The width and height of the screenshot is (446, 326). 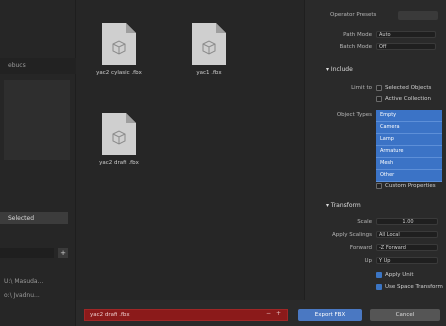 I want to click on file-name: yac2 cylasic .fbx, so click(x=119, y=73).